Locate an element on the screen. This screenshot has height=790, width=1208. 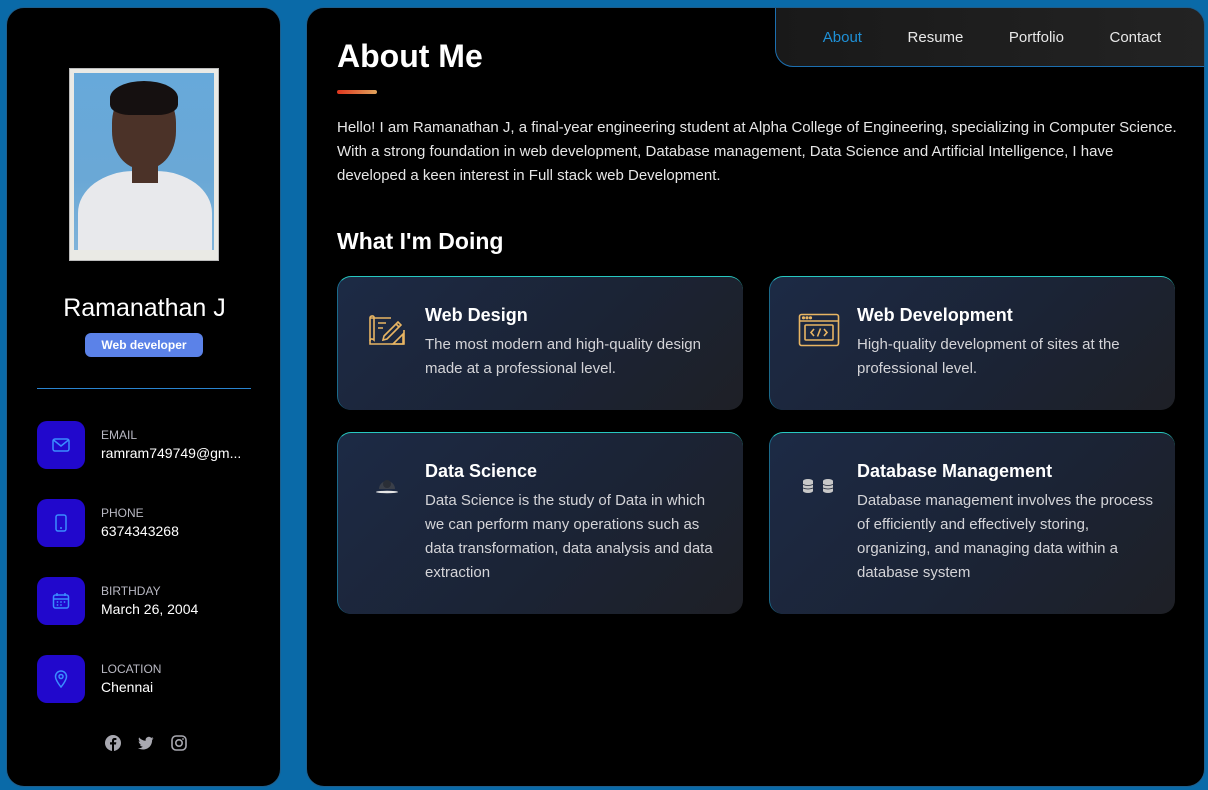
contact-birthday: BIRTHDAY March 26, 2004 is located at coordinates (152, 601).